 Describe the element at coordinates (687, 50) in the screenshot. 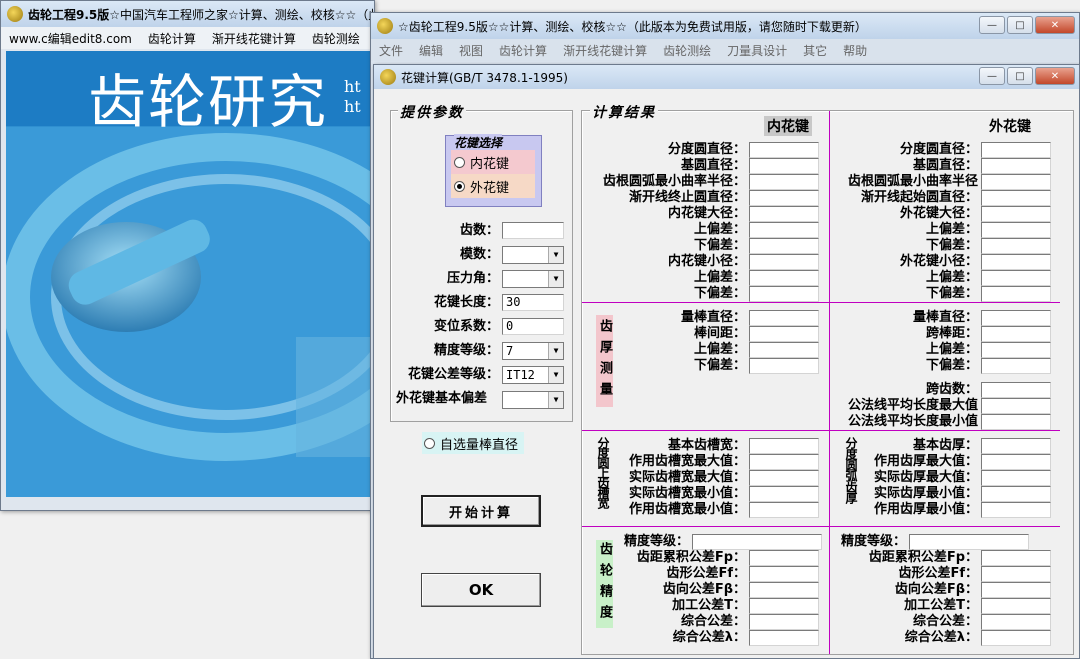

I see `menu-item: 齿轮测绘` at that location.